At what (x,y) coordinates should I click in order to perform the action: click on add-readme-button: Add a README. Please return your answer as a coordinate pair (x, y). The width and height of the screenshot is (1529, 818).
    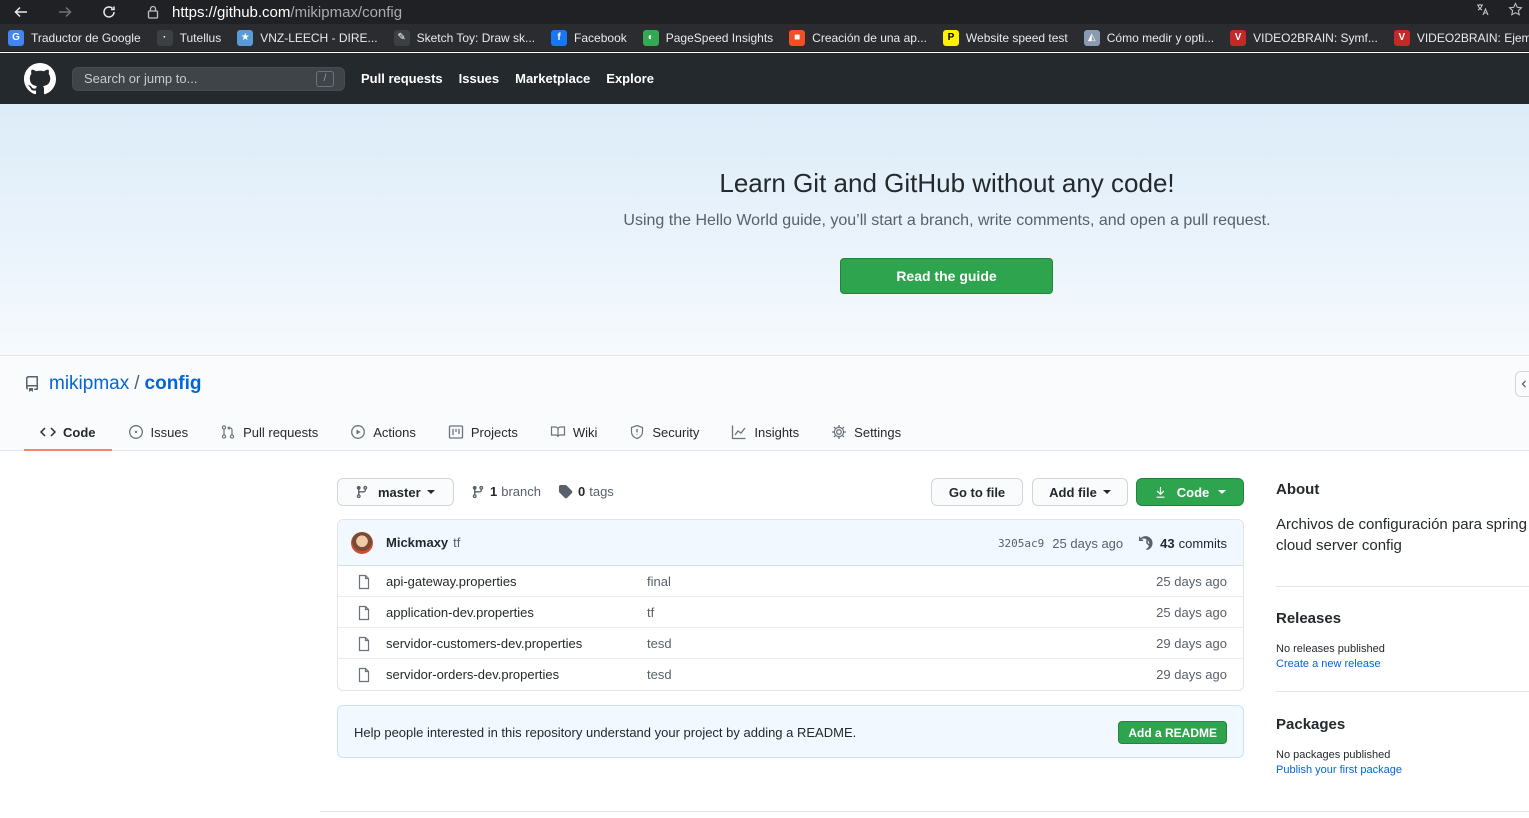
    Looking at the image, I should click on (1172, 732).